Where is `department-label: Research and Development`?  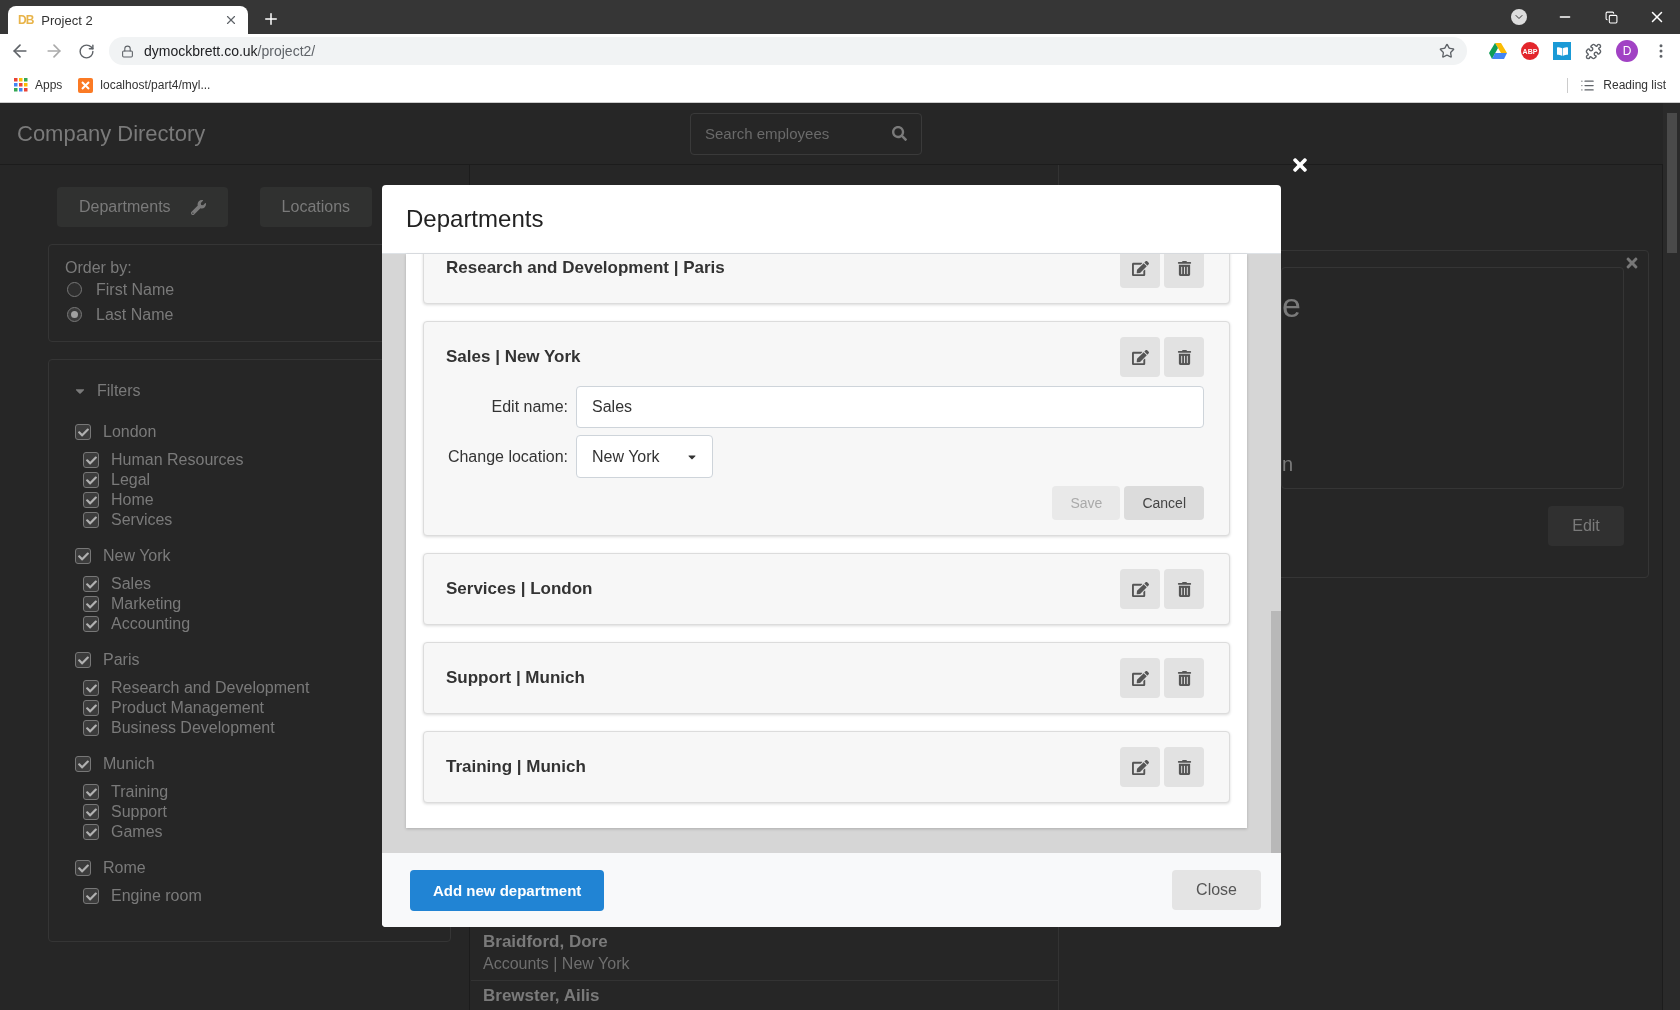 department-label: Research and Development is located at coordinates (210, 688).